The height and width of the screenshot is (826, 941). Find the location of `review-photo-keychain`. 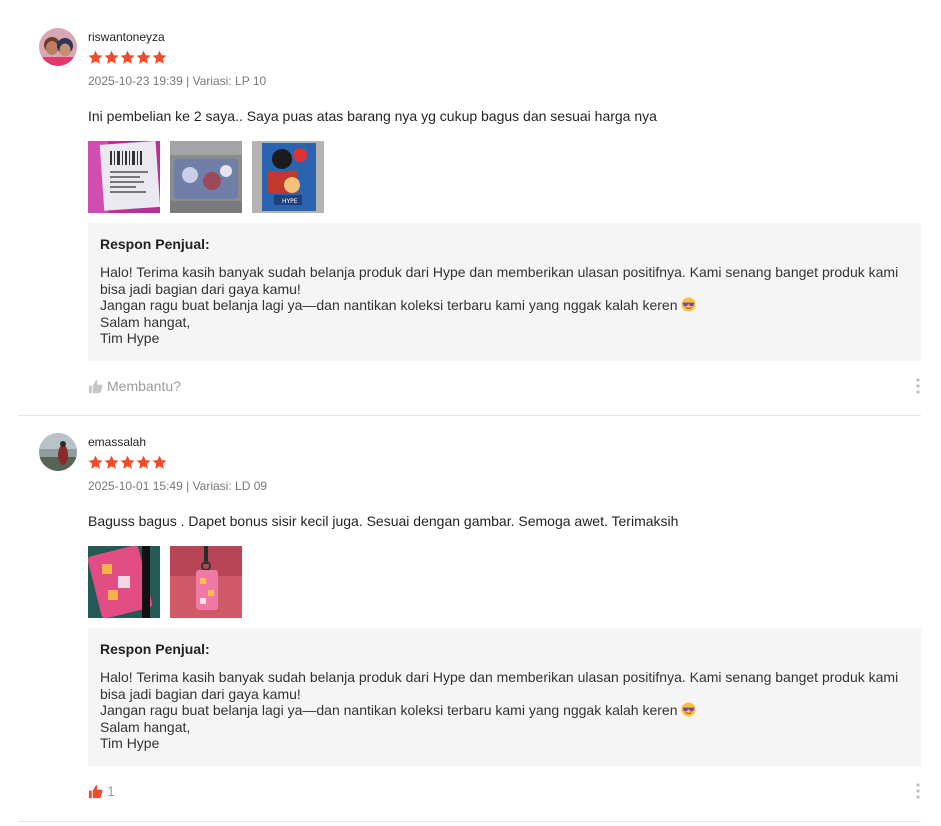

review-photo-keychain is located at coordinates (206, 582).